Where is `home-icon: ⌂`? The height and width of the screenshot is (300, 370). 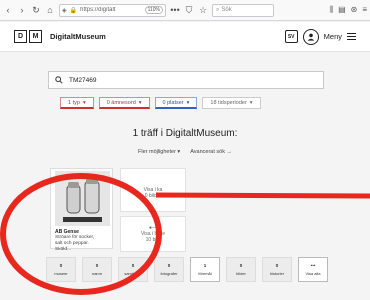 home-icon: ⌂ is located at coordinates (50, 10).